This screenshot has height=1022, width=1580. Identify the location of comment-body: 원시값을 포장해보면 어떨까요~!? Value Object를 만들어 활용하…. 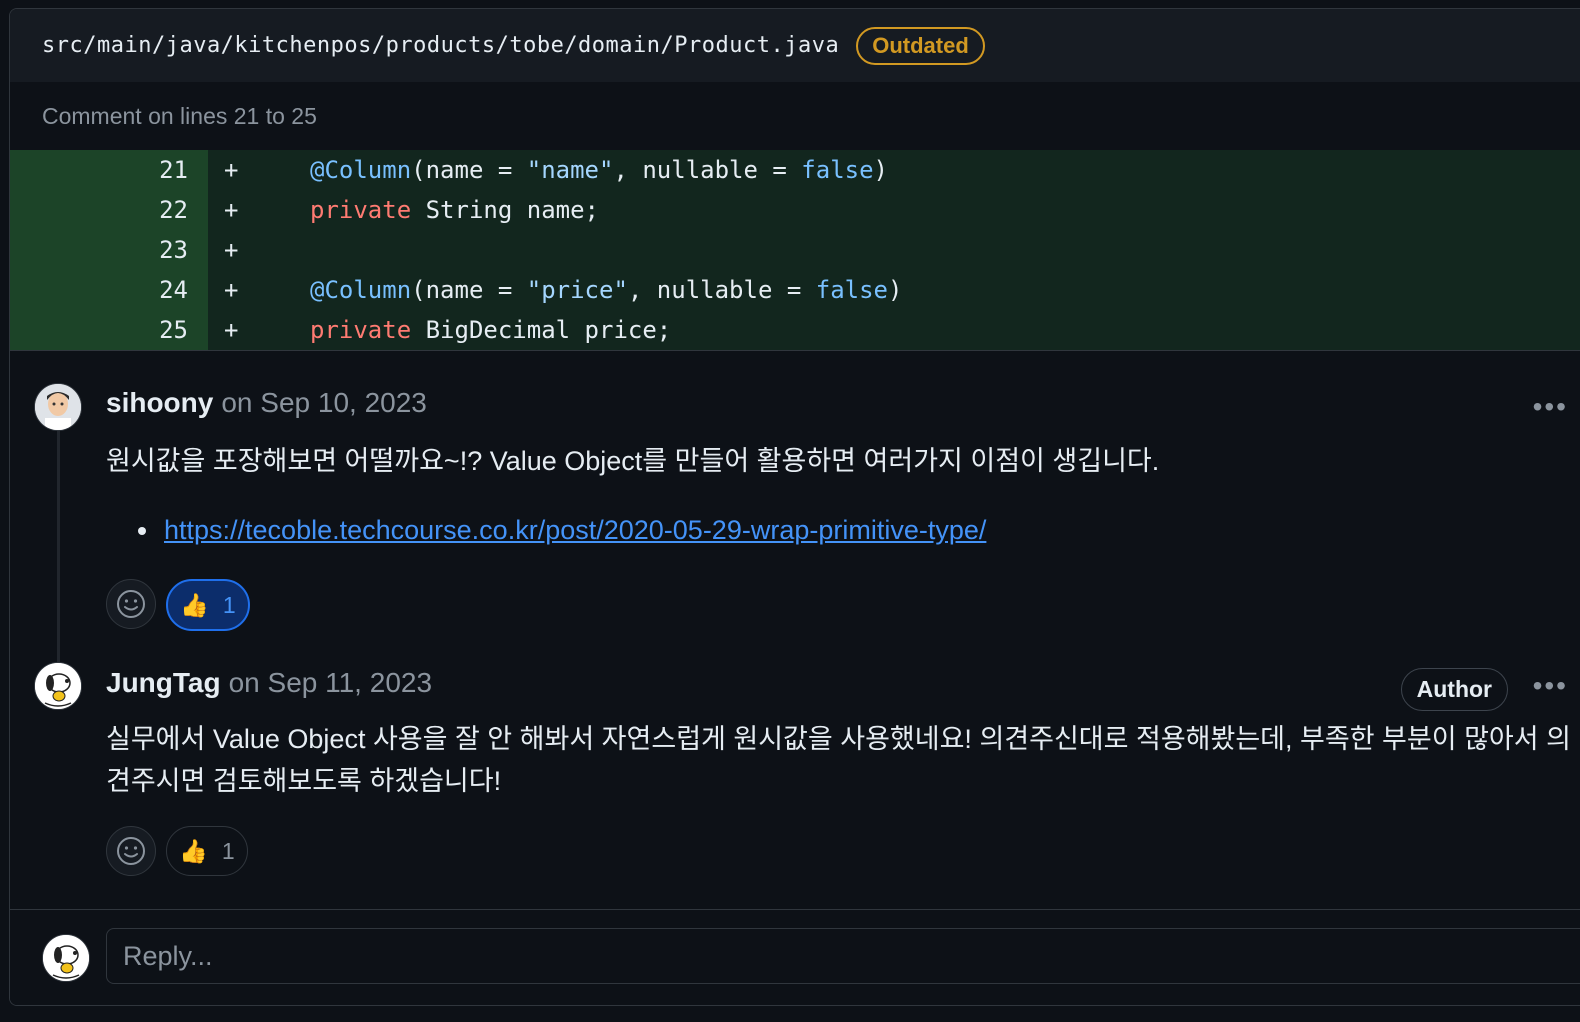
(633, 461).